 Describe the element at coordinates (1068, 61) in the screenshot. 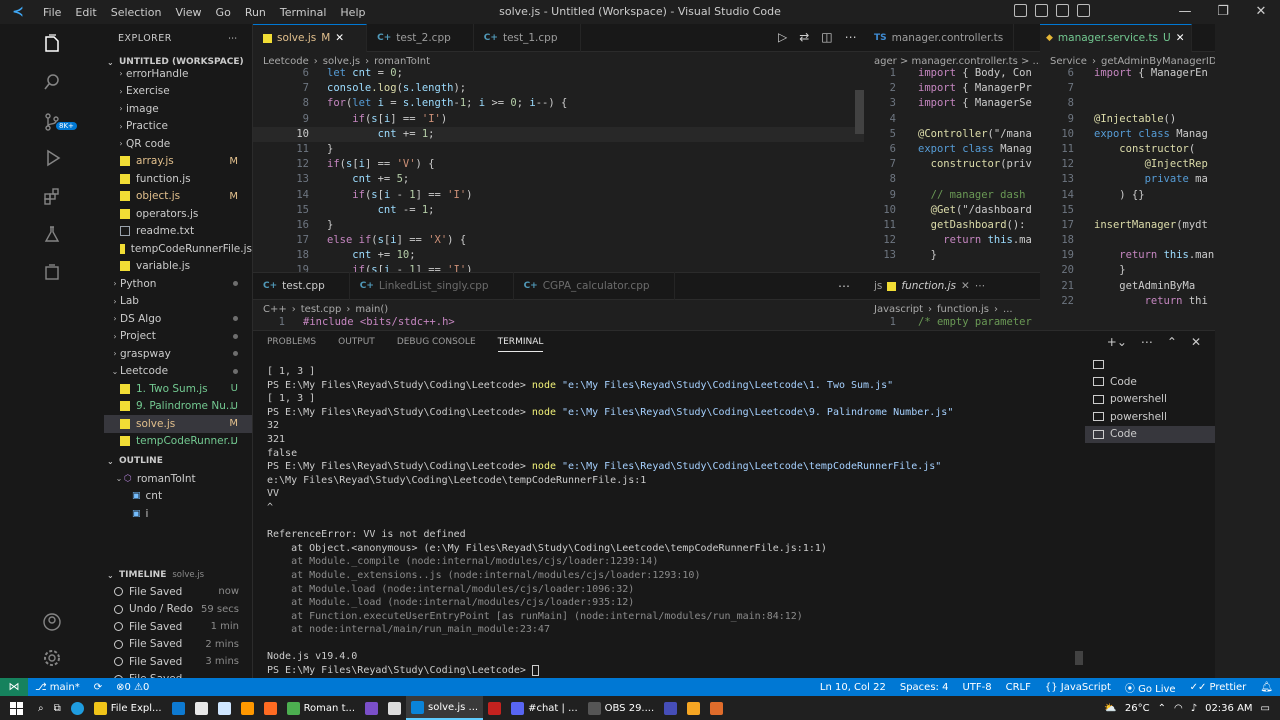

I see `breadcrumb-item: Service` at that location.